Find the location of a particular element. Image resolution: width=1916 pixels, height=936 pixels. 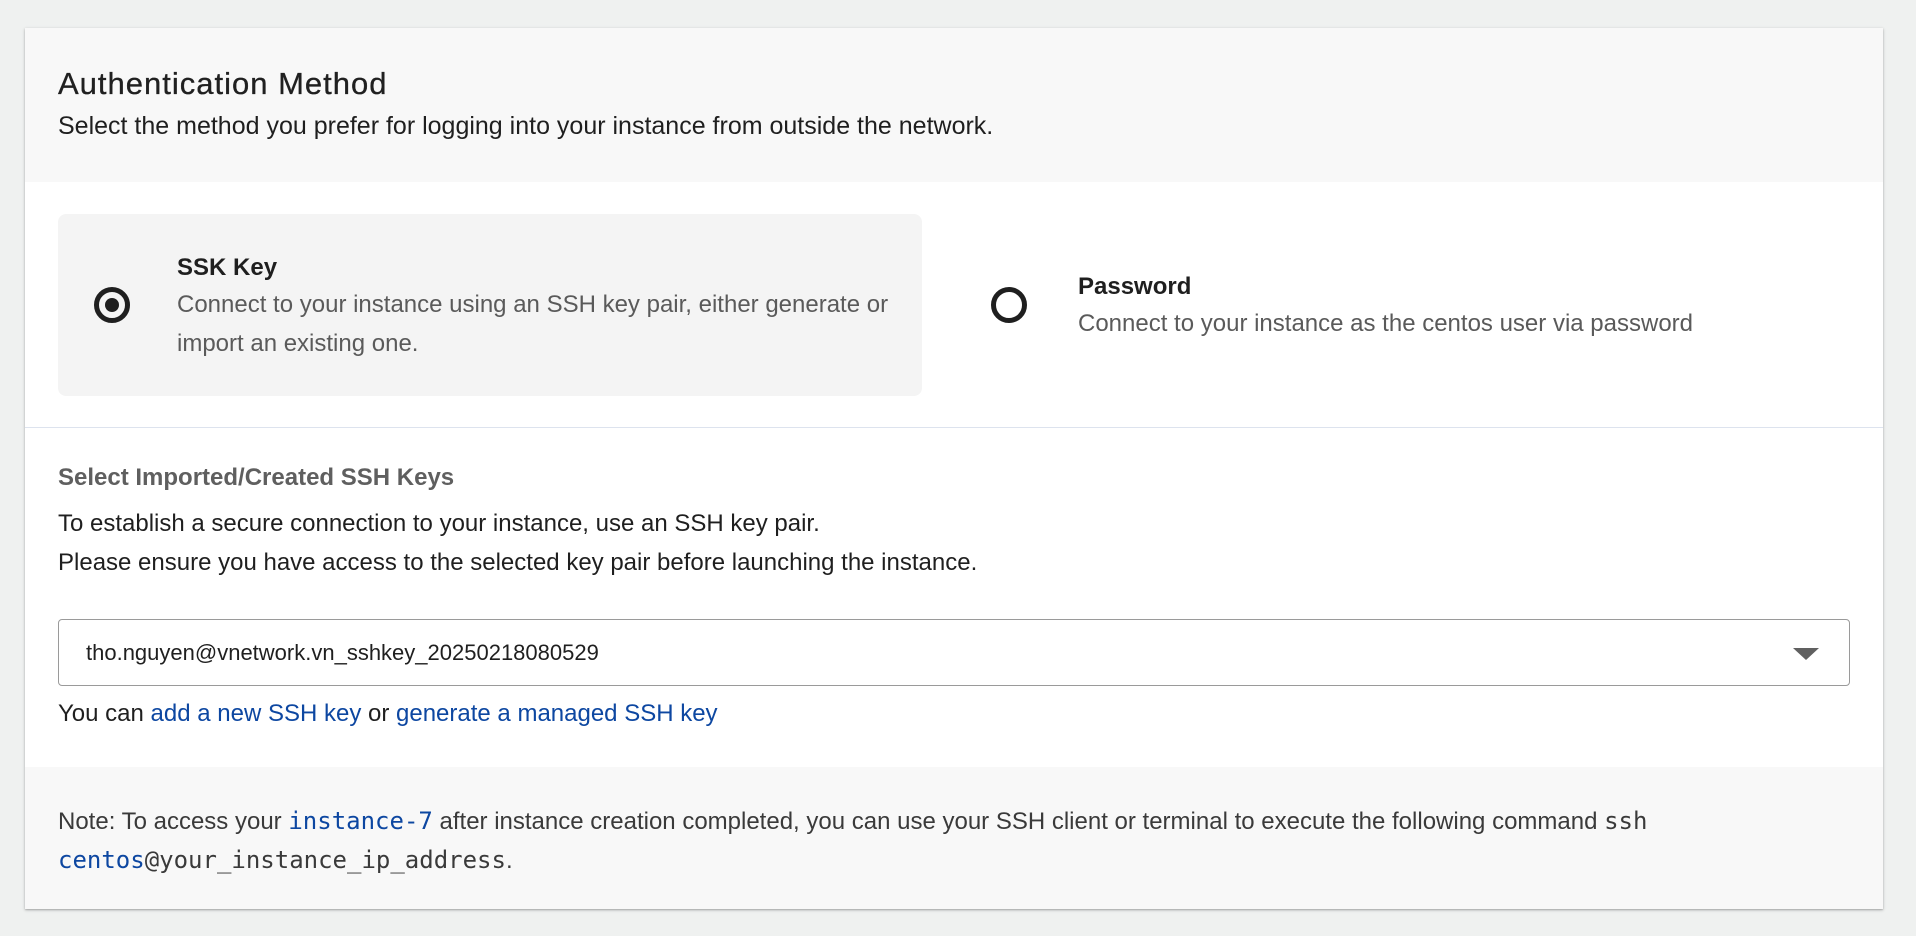

page-title: Authentication Method is located at coordinates (223, 83).